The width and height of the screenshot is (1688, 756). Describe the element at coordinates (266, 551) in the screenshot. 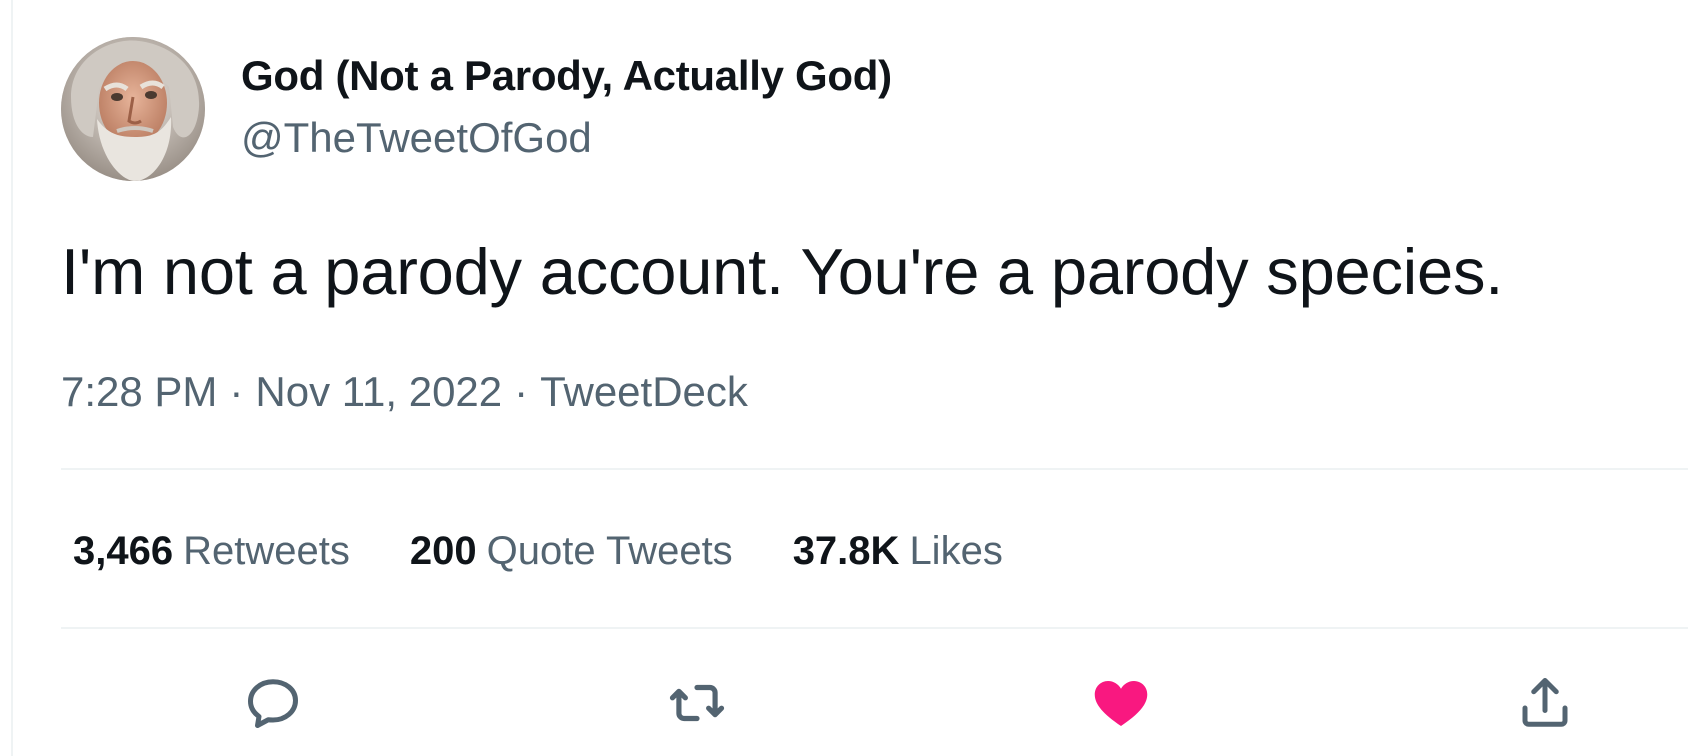

I see `retweets-label: Retweets` at that location.